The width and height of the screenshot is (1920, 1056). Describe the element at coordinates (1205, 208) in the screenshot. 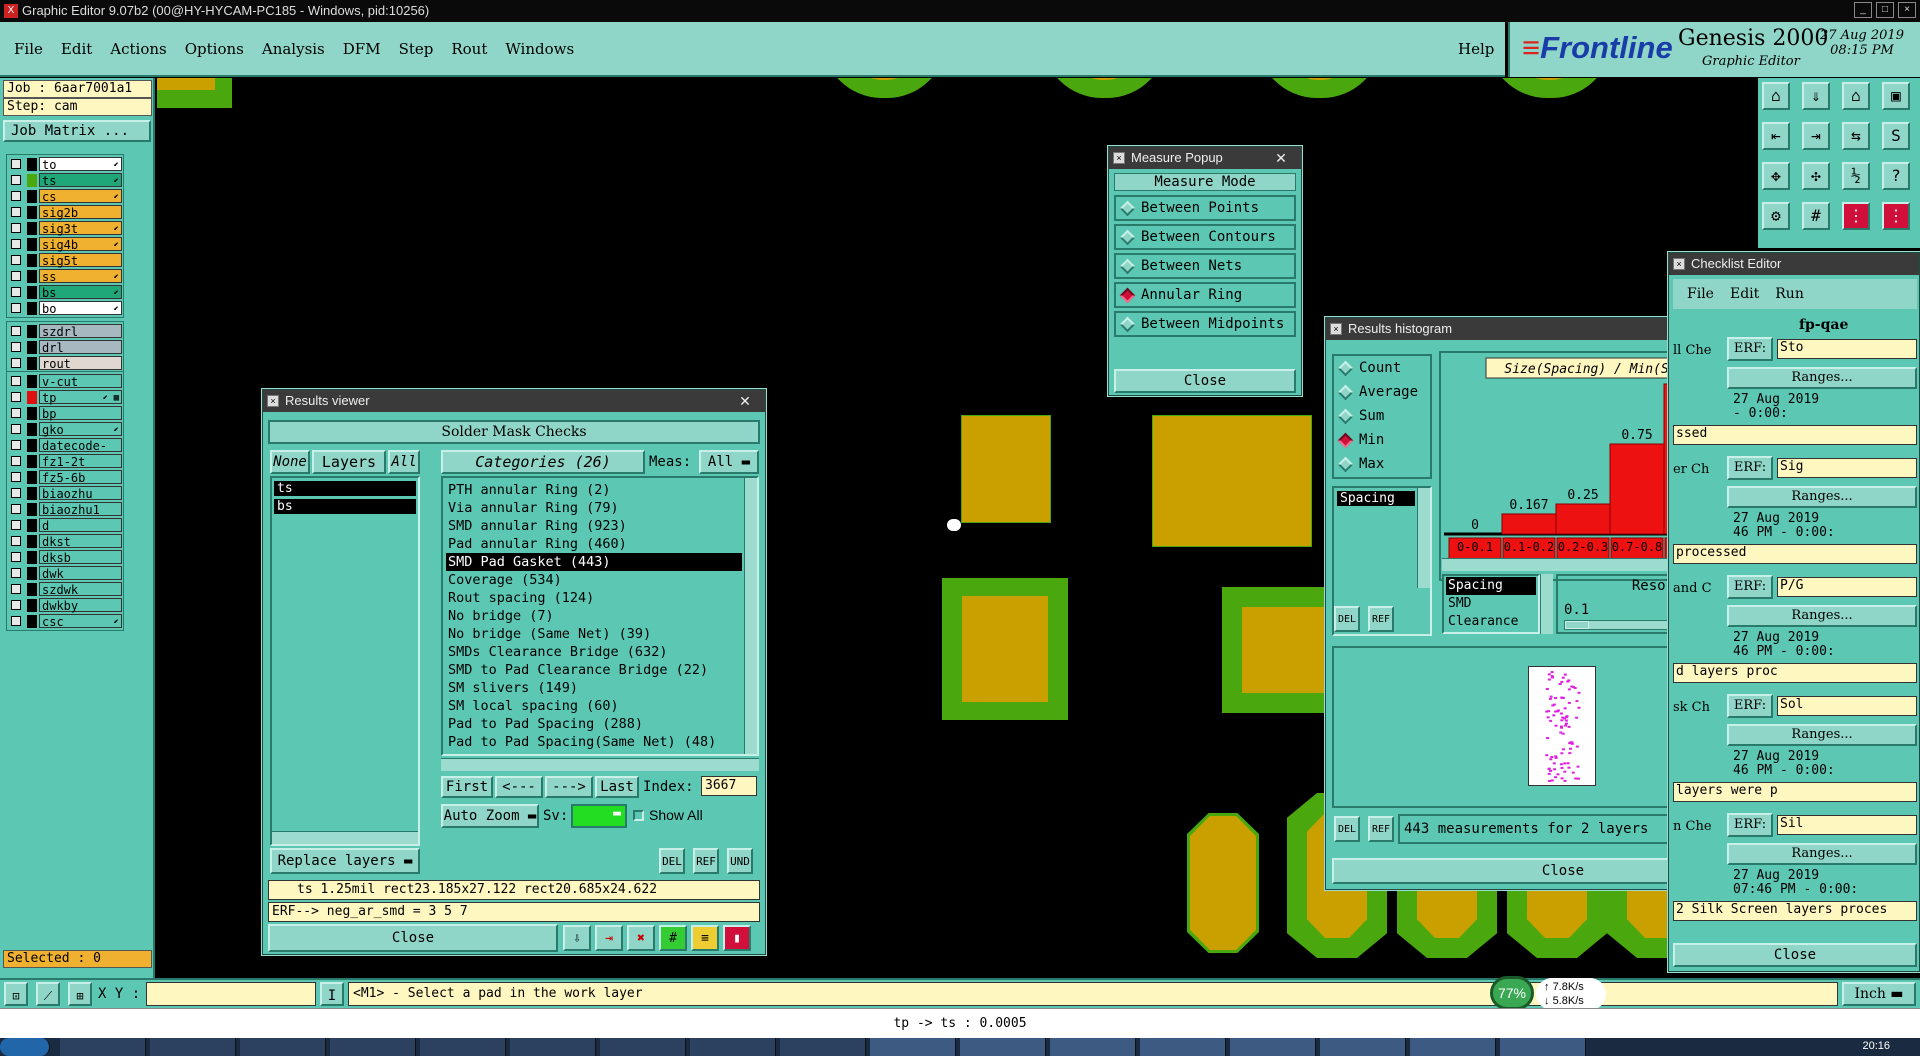

I see `measure-mode-between-points: Between Points` at that location.